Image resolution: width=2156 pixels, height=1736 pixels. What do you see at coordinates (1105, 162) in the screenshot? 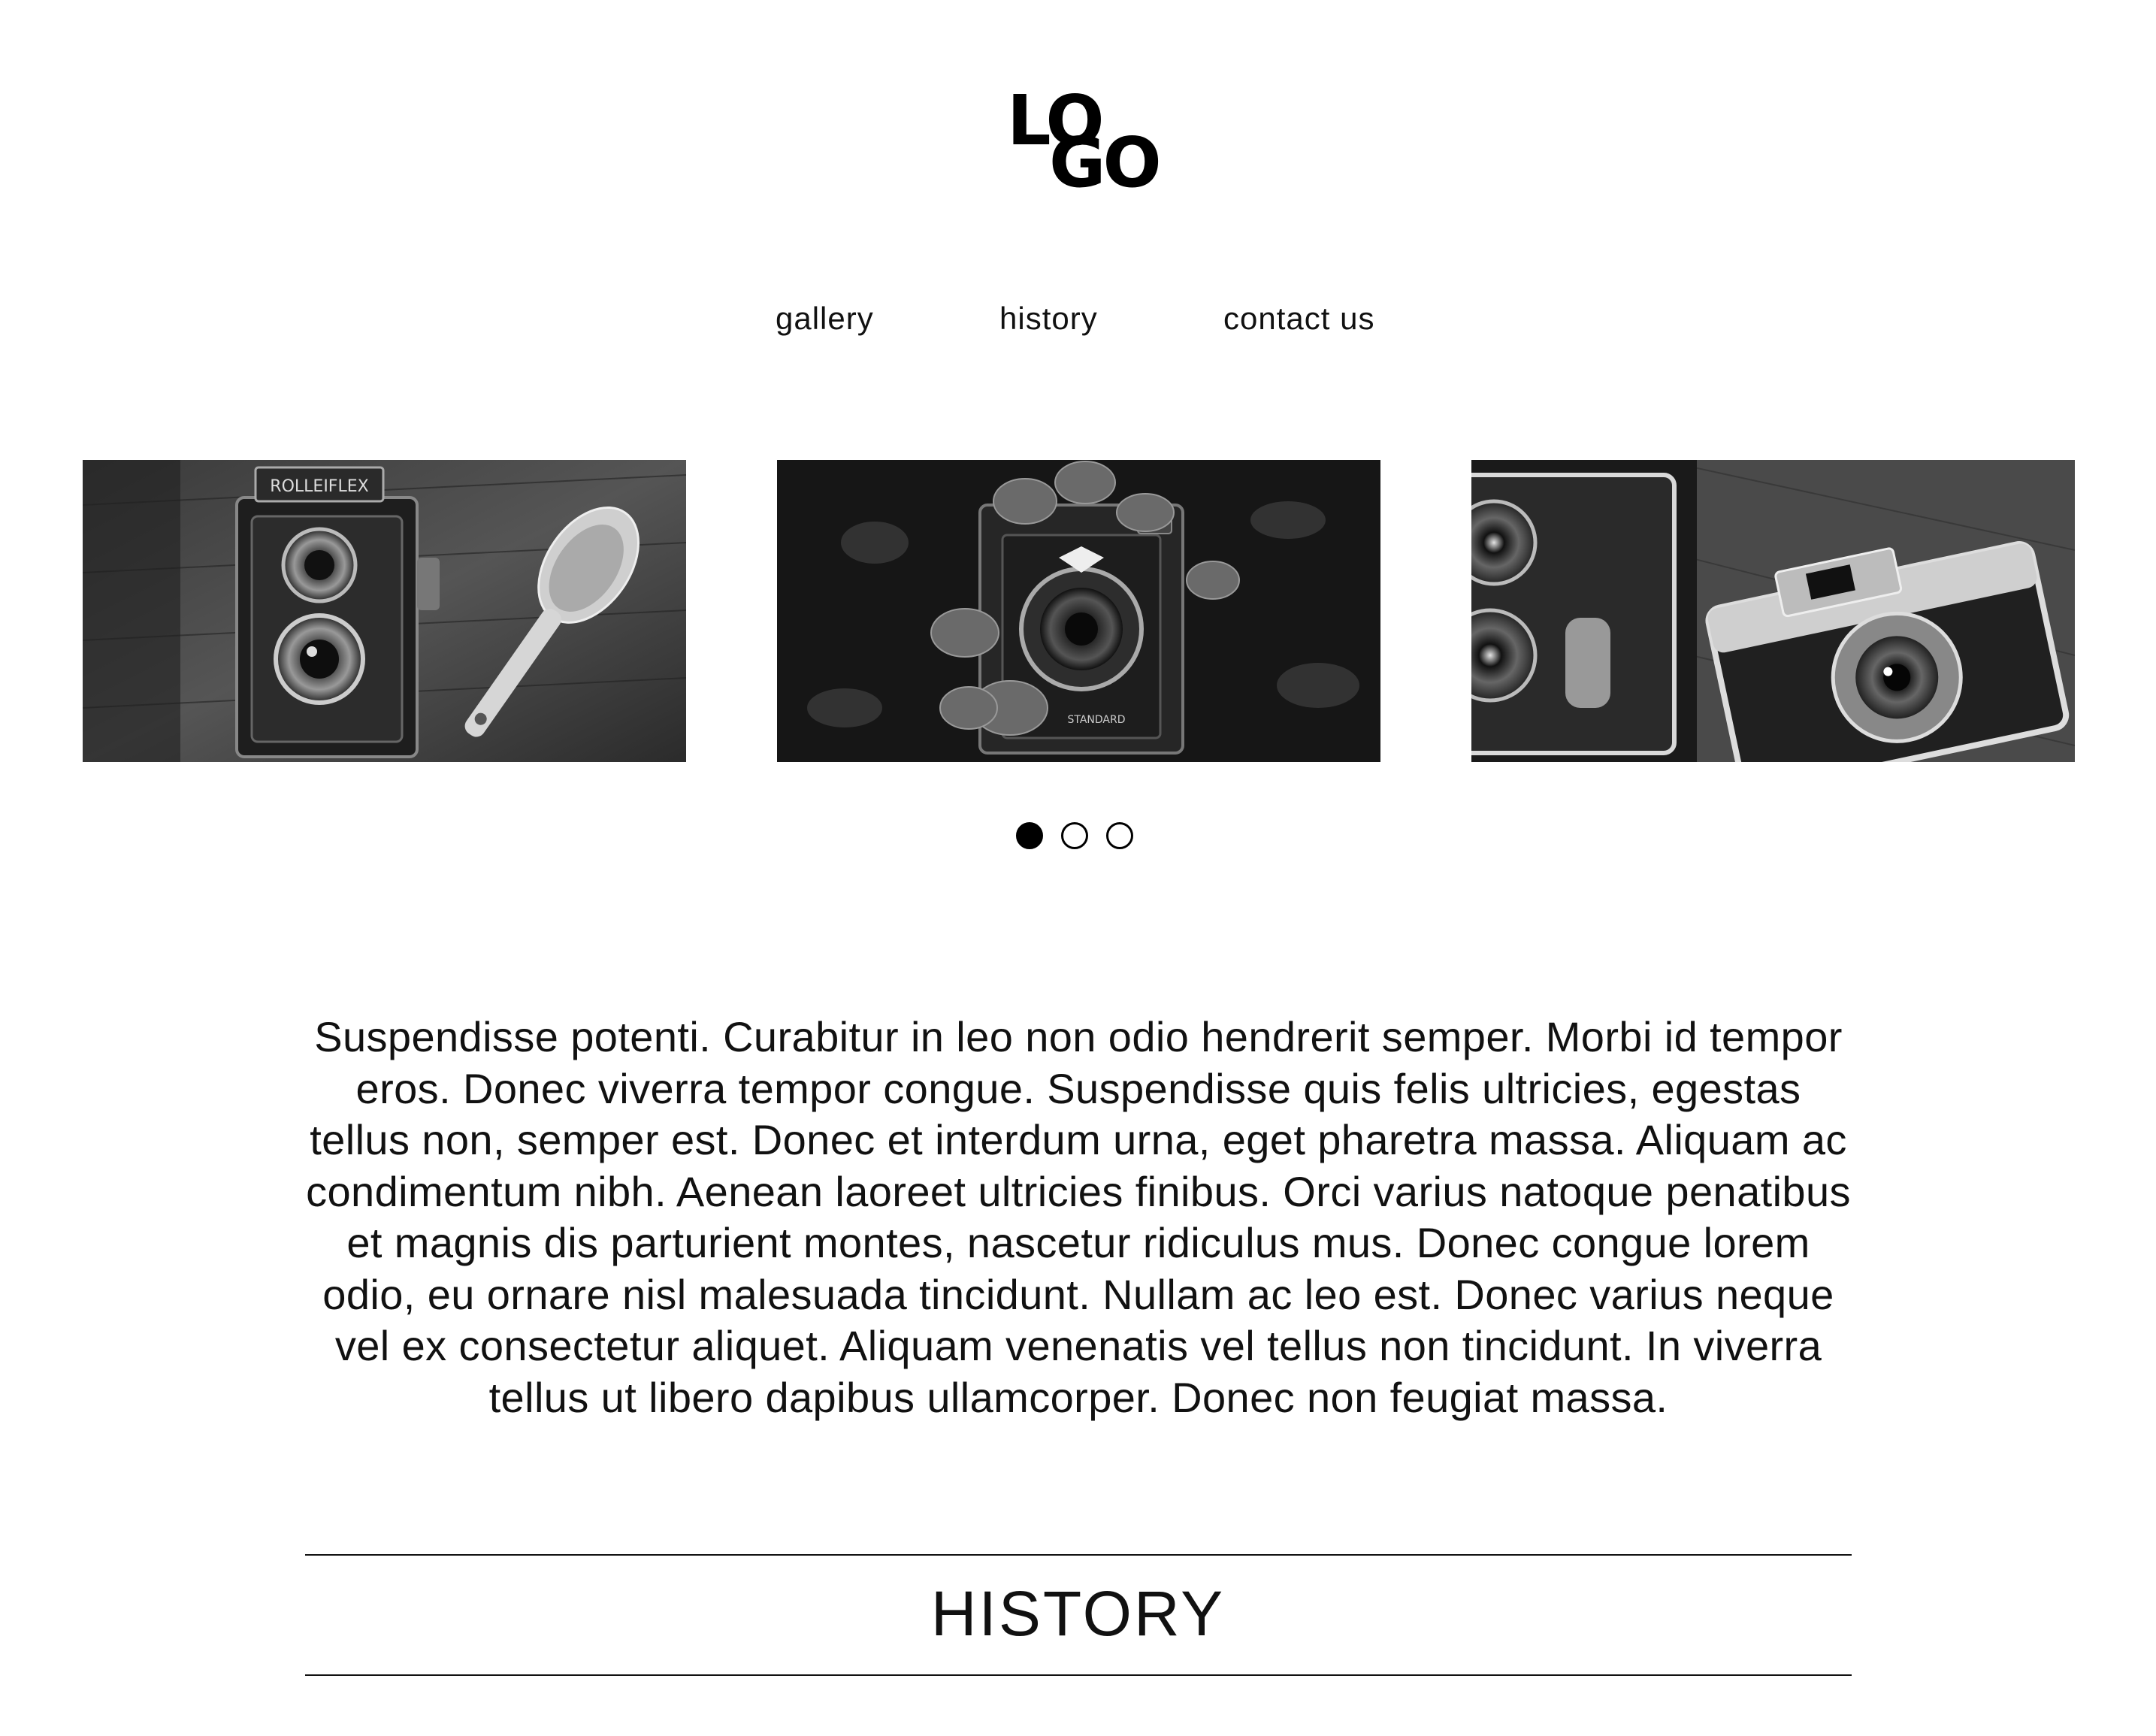
I see `logo-line-2: GO` at bounding box center [1105, 162].